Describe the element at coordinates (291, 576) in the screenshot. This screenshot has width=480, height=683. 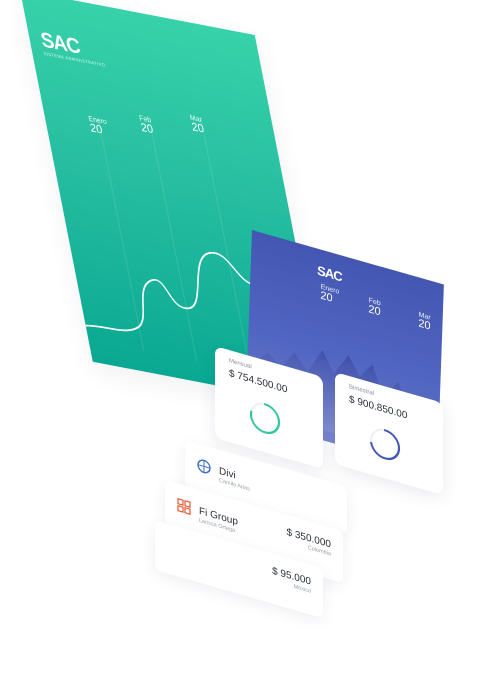
I see `entry-amount: $ 95.000` at that location.